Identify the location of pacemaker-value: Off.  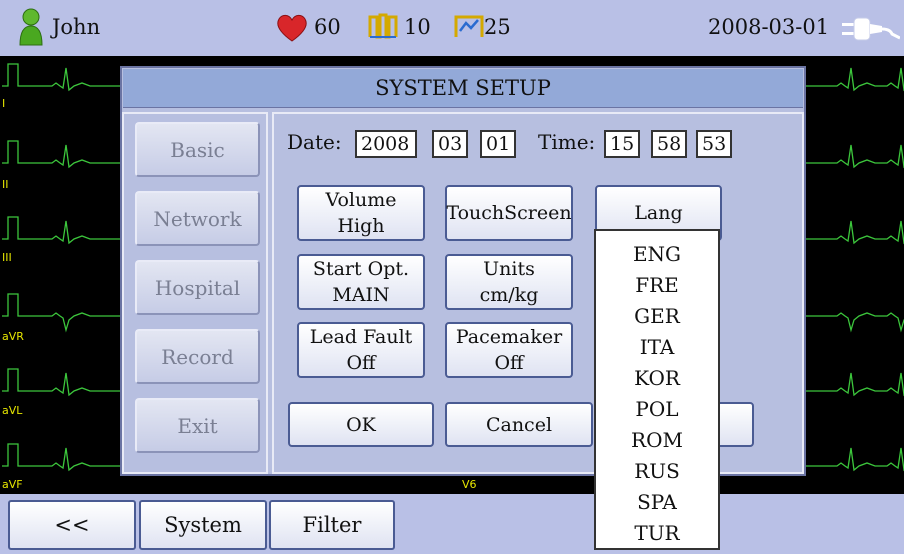
(509, 363).